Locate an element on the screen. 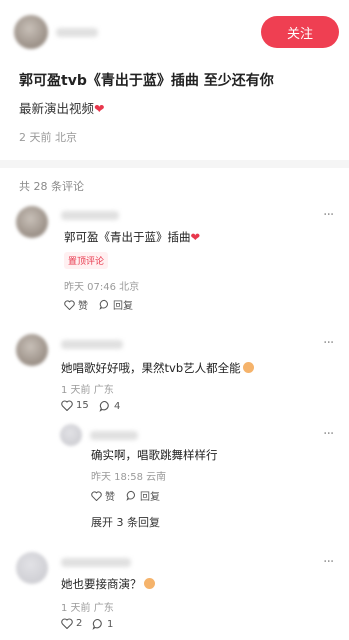 This screenshot has height=640, width=349. comment-text-body: 她唱歌好好哦，果然tvb艺人都全能 is located at coordinates (151, 368).